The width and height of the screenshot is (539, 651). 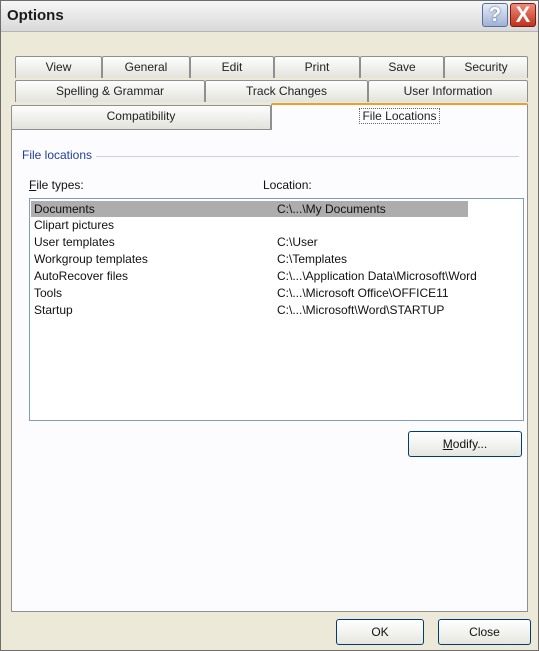 What do you see at coordinates (317, 67) in the screenshot?
I see `tab-print: Print` at bounding box center [317, 67].